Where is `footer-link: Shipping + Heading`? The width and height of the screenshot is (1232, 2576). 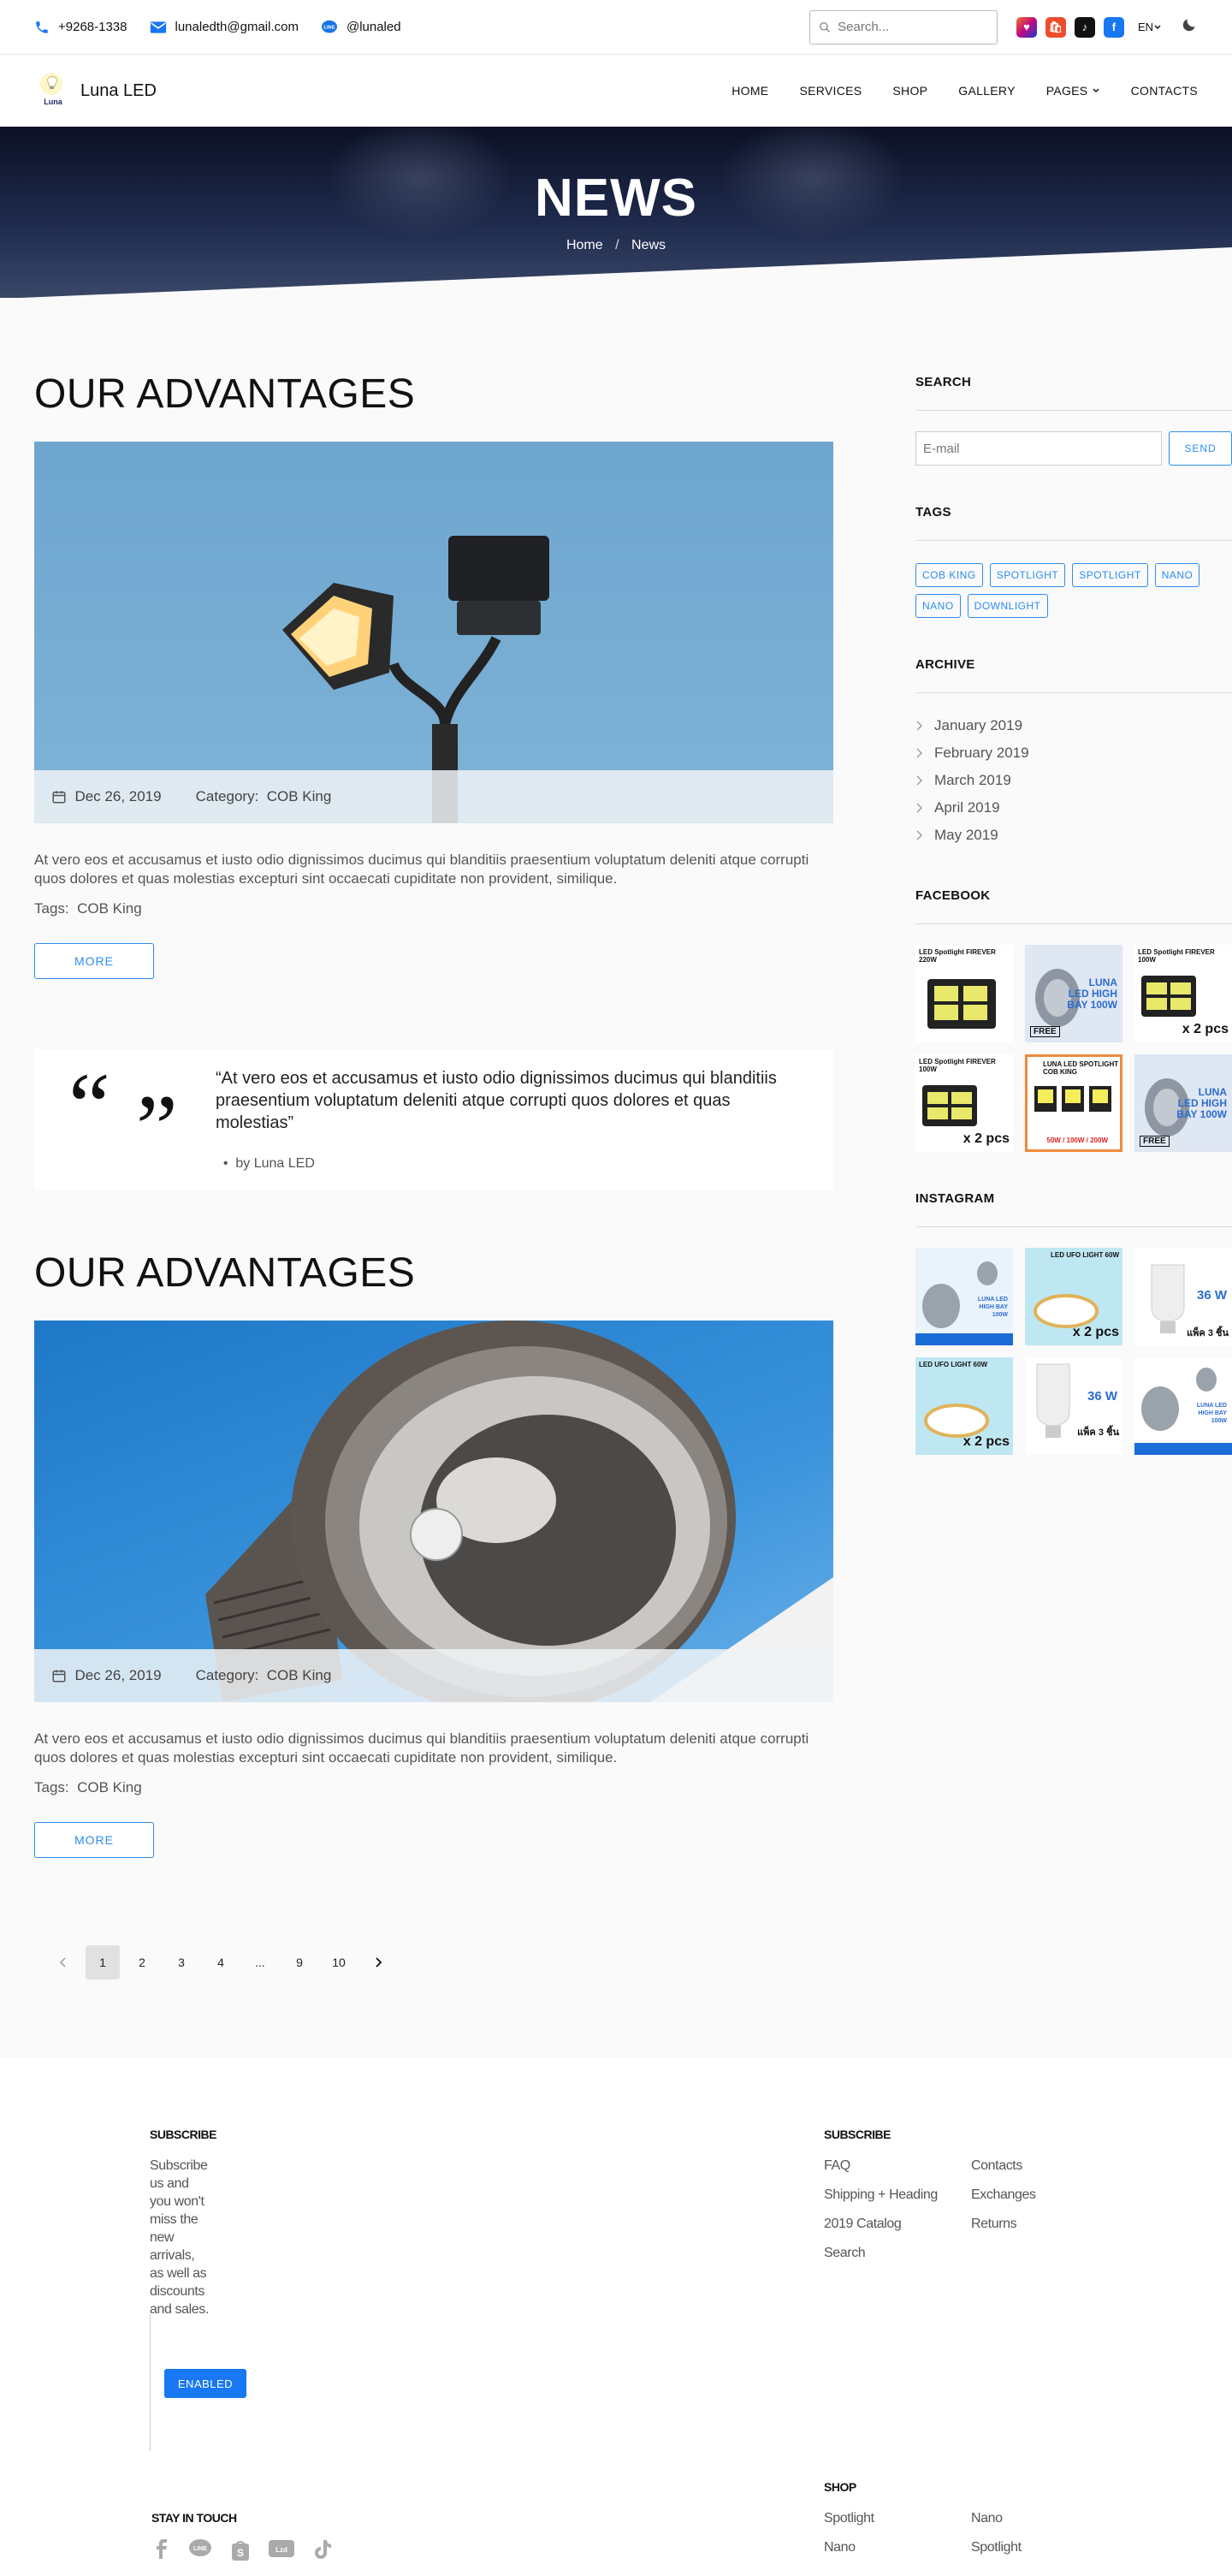 footer-link: Shipping + Heading is located at coordinates (897, 2195).